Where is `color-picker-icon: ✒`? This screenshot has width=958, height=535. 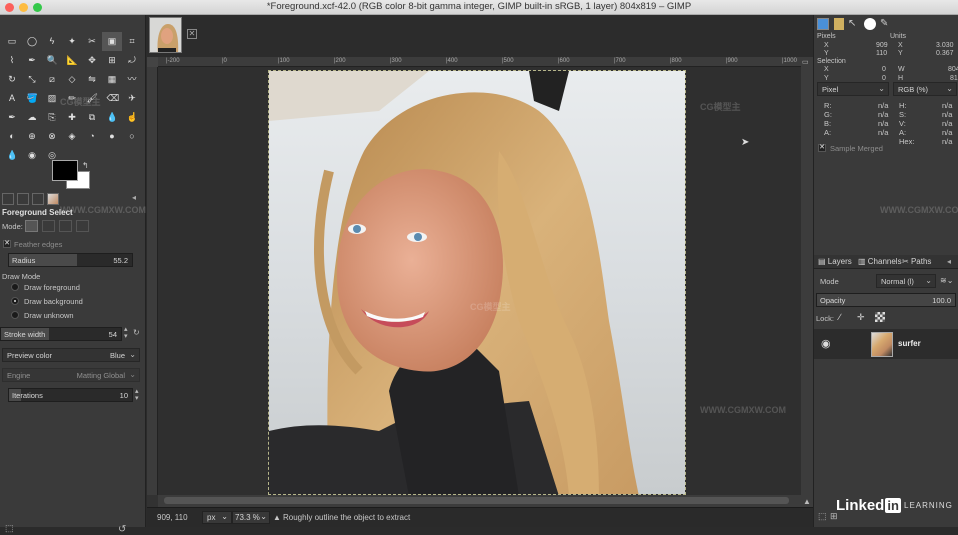
color-picker-icon: ✒ is located at coordinates (32, 60).